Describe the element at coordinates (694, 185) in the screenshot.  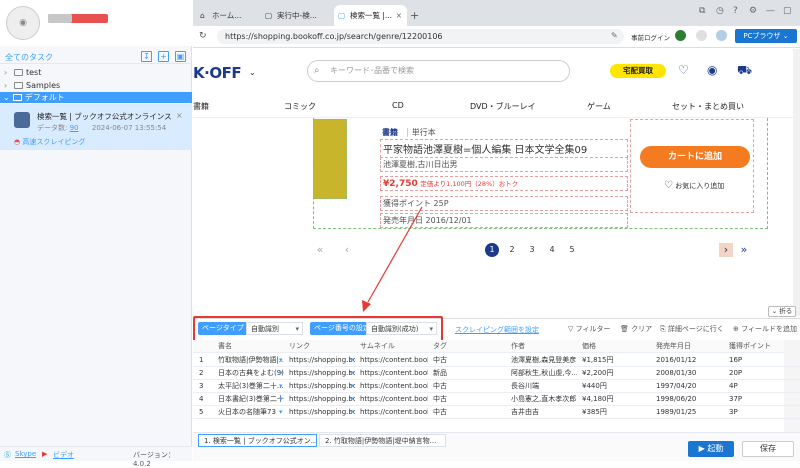
I see `add-favorite-link: ♡ お気に入り追加` at that location.